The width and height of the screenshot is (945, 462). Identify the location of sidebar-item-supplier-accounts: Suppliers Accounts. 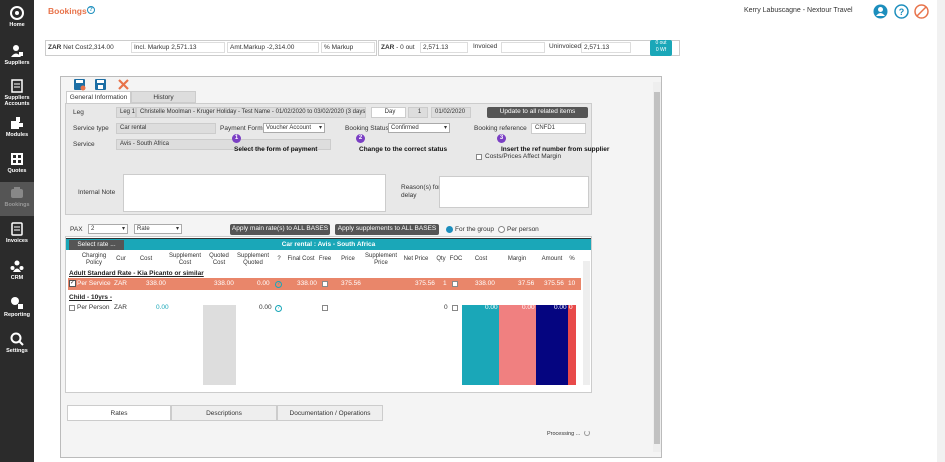
(17, 92).